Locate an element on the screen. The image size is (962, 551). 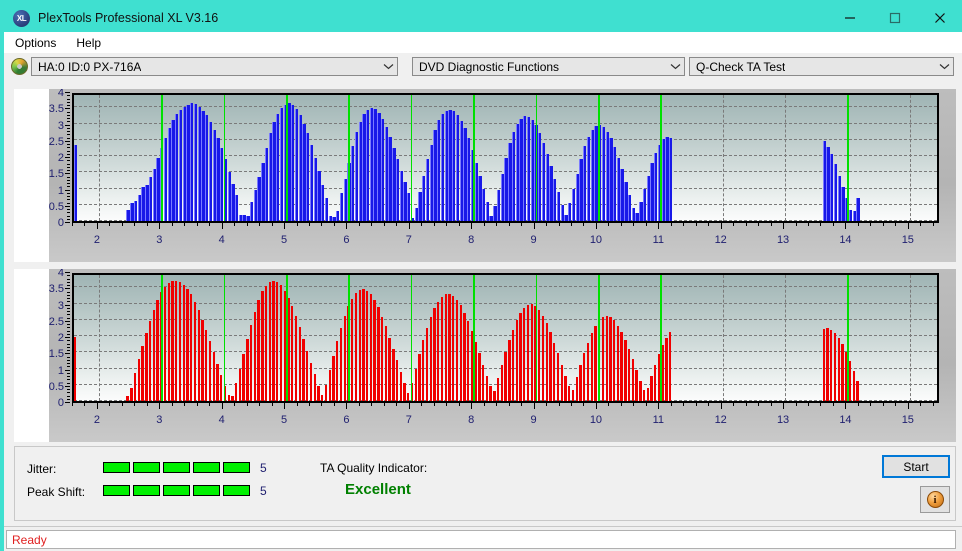
maximize-icon is located at coordinates (894, 18).